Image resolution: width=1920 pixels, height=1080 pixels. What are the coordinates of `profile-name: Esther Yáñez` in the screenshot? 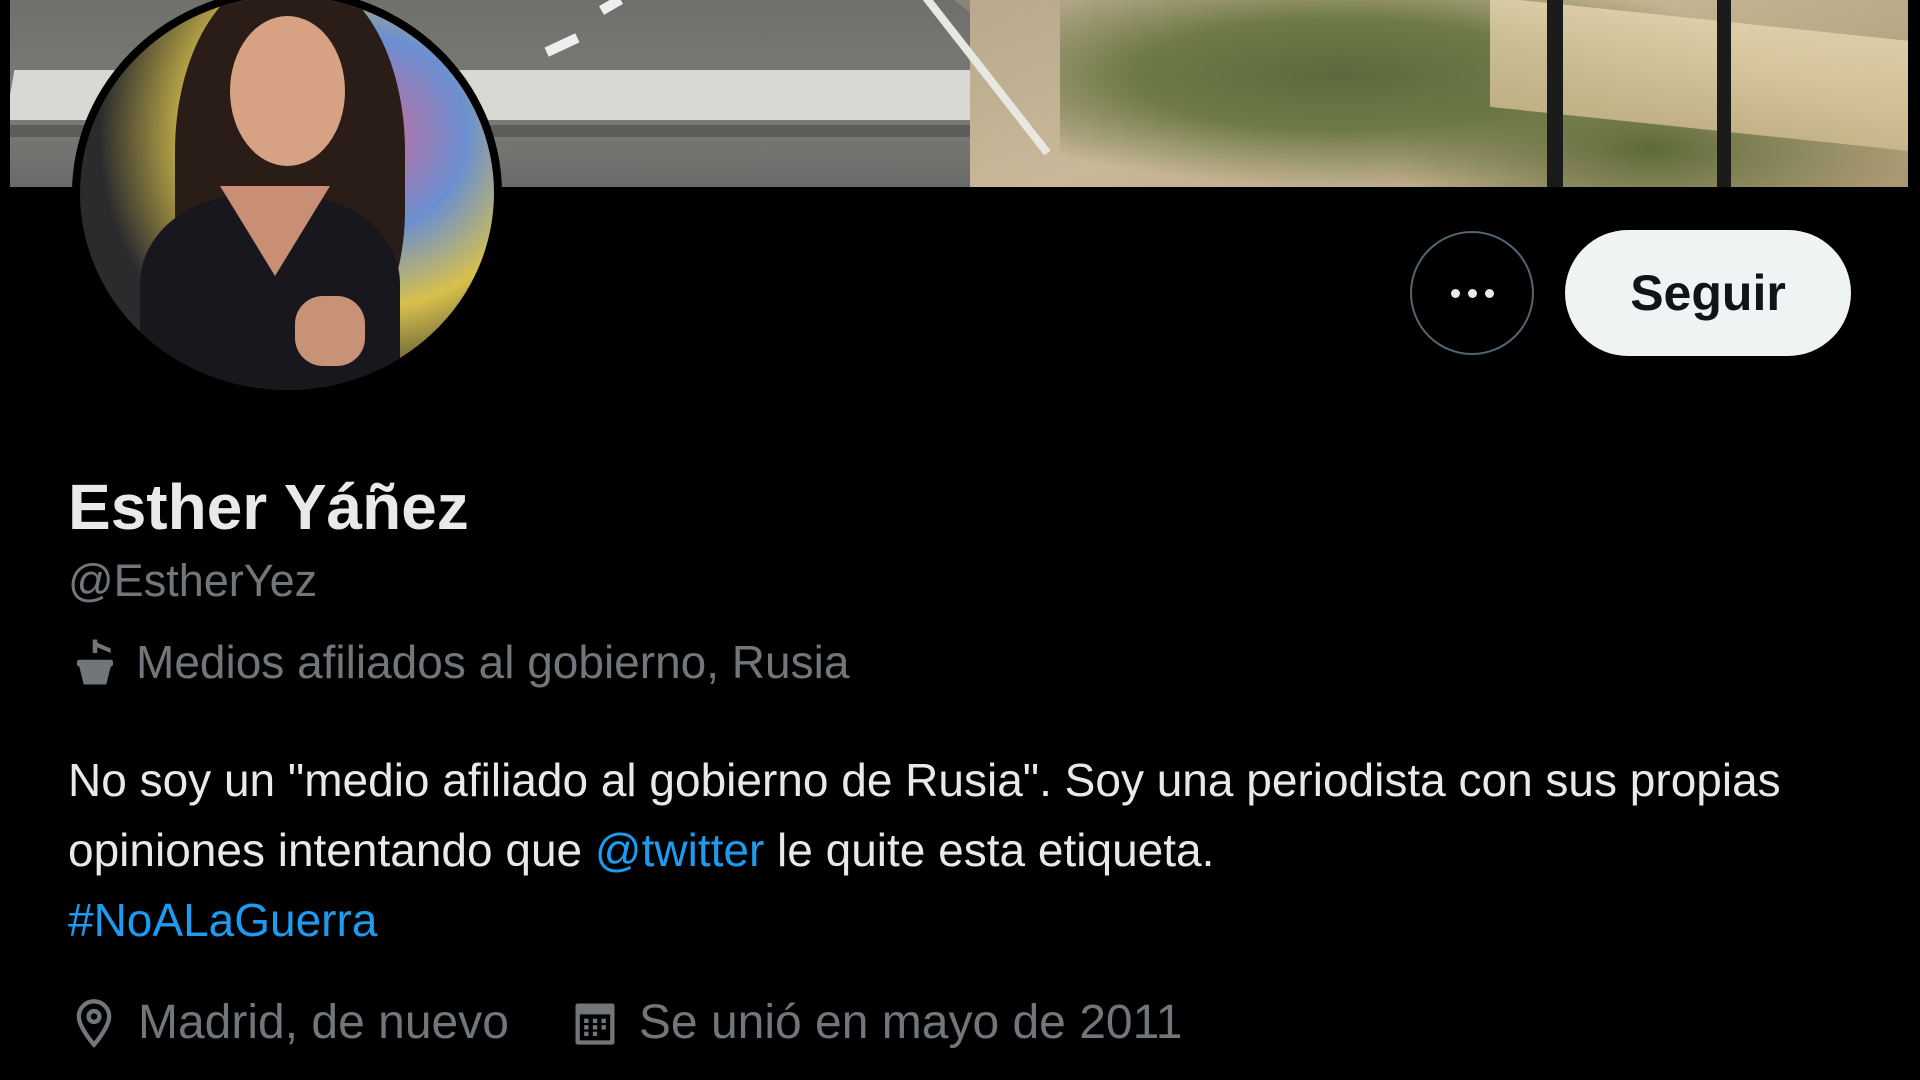 It's located at (268, 507).